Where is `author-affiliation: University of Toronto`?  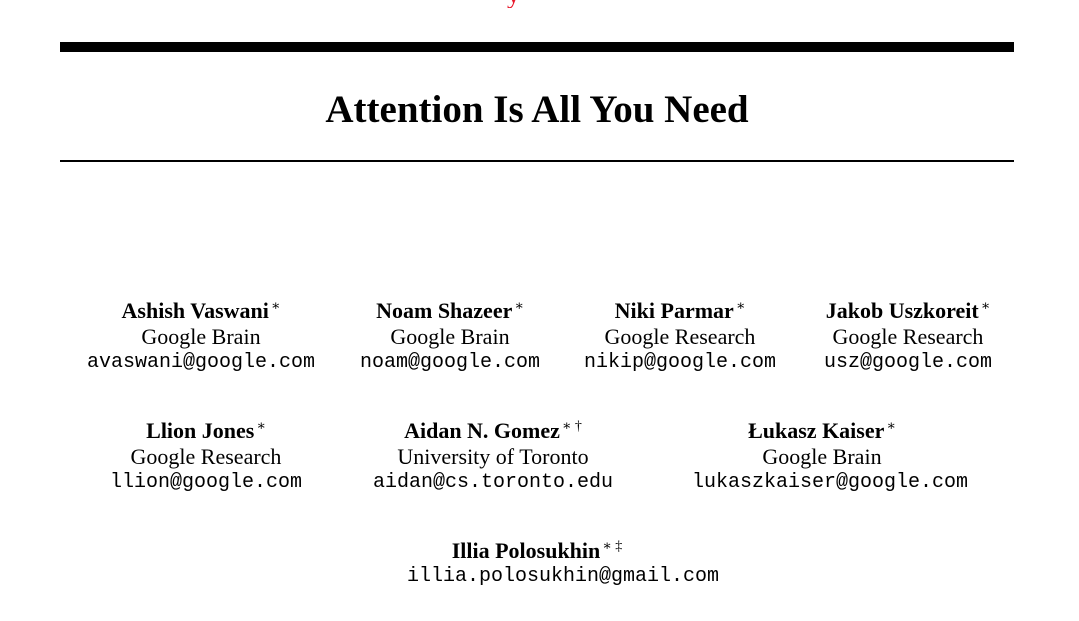 author-affiliation: University of Toronto is located at coordinates (493, 456).